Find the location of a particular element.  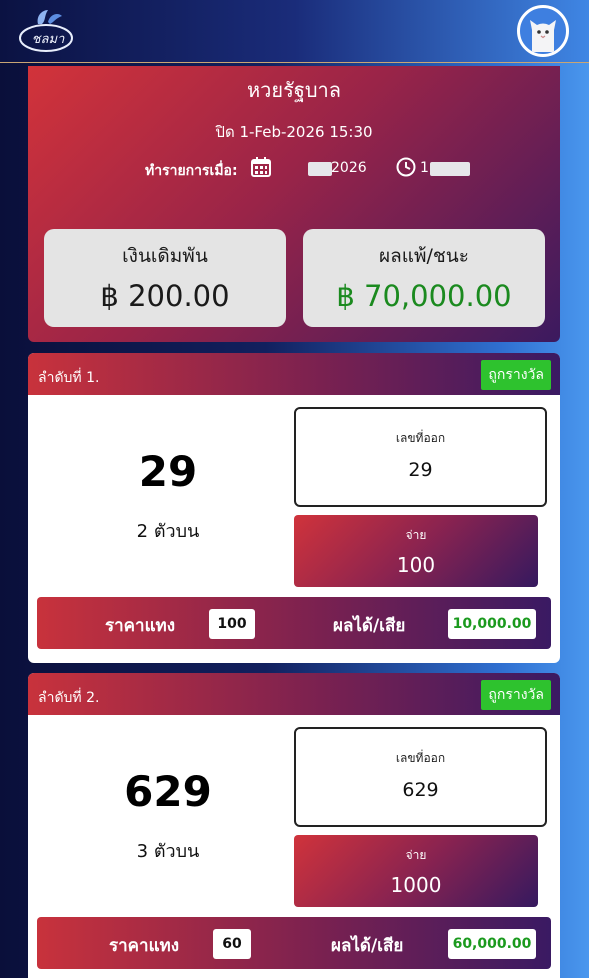

logo: ชลมา is located at coordinates (48, 30).